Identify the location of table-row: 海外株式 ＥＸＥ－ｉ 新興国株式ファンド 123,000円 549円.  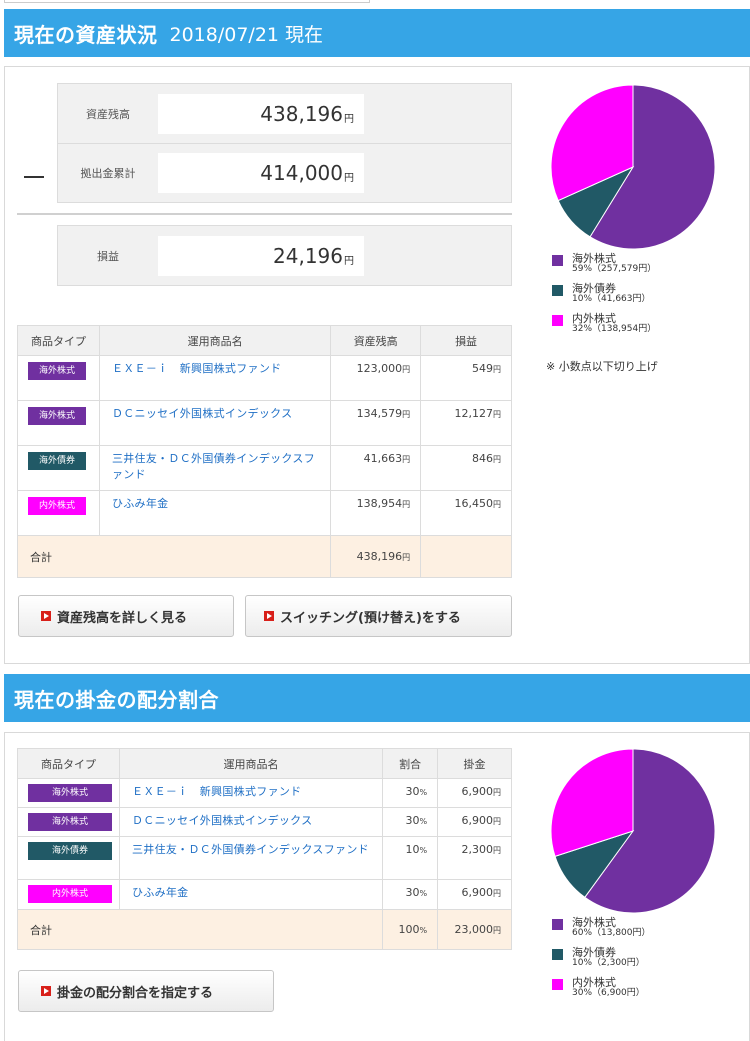
(264, 378).